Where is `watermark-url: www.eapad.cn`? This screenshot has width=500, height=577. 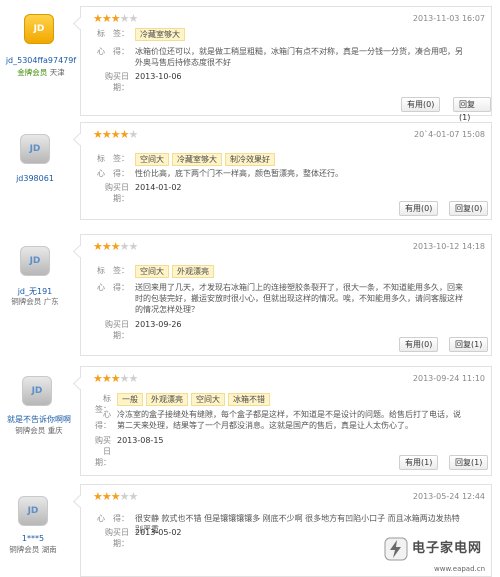
watermark-url: www.eapad.cn is located at coordinates (460, 569).